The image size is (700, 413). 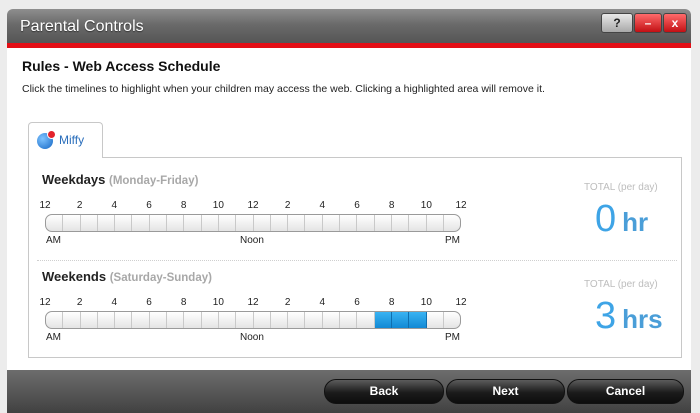 I want to click on tab-miffy: Miffy, so click(x=65, y=140).